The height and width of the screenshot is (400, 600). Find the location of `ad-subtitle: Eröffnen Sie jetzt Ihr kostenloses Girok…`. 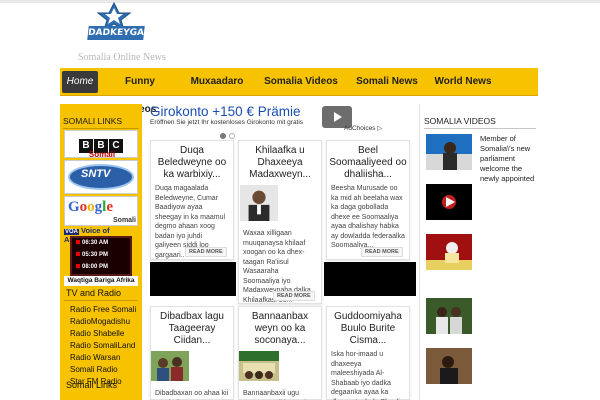

ad-subtitle: Eröffnen Sie jetzt Ihr kostenloses Girok… is located at coordinates (226, 122).